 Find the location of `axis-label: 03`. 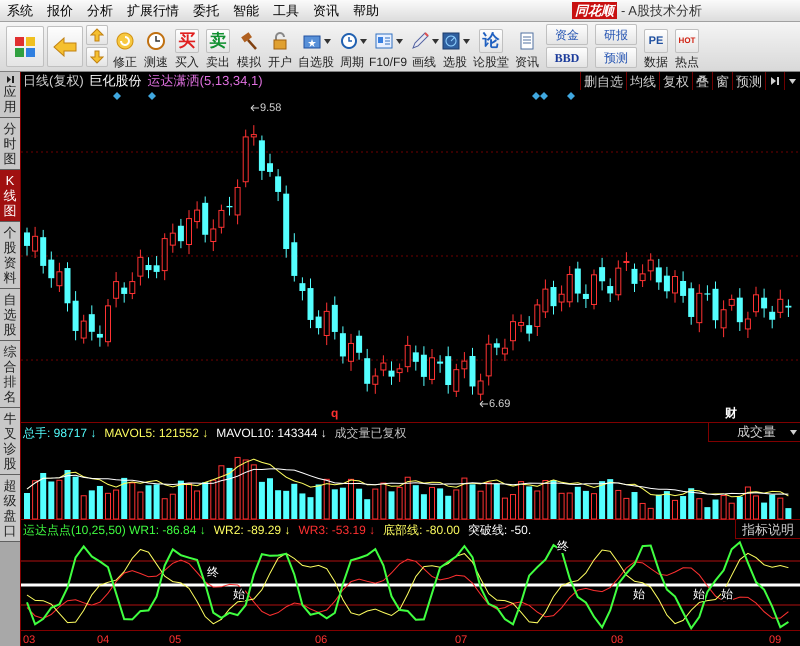

axis-label: 03 is located at coordinates (29, 639).